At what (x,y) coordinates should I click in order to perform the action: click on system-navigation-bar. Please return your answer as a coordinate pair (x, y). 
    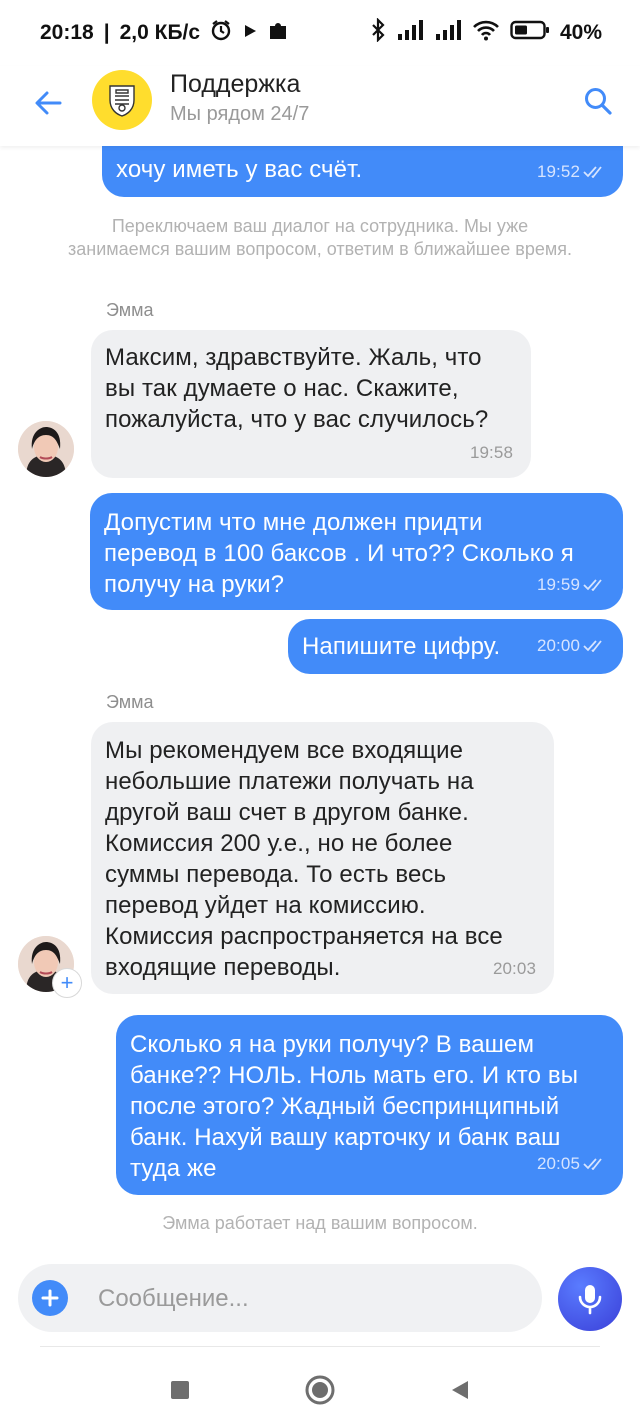
    Looking at the image, I should click on (320, 1388).